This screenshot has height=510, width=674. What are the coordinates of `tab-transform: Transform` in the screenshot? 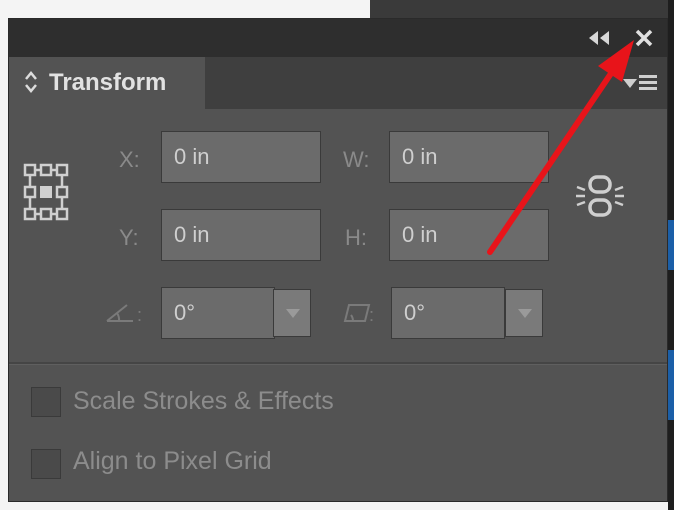 It's located at (107, 83).